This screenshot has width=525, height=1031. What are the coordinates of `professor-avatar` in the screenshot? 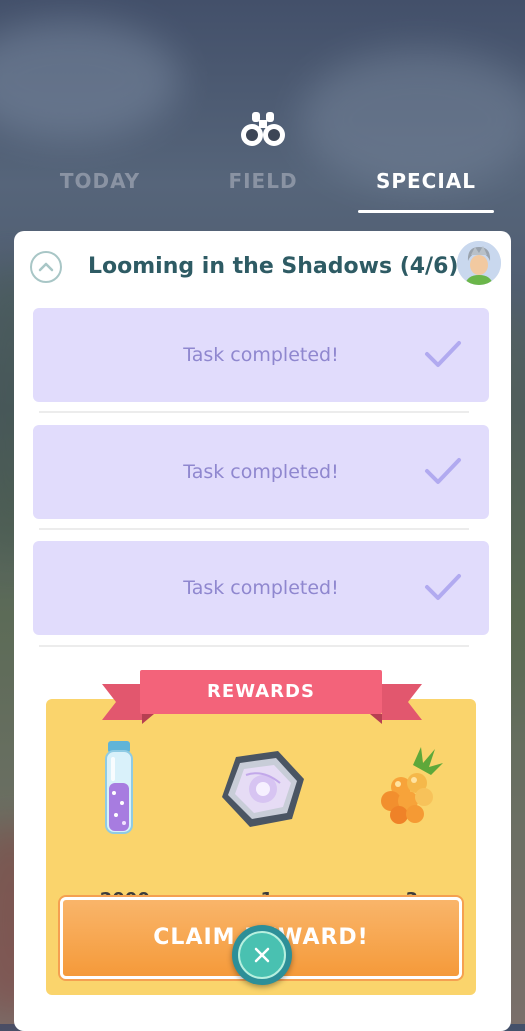 It's located at (479, 263).